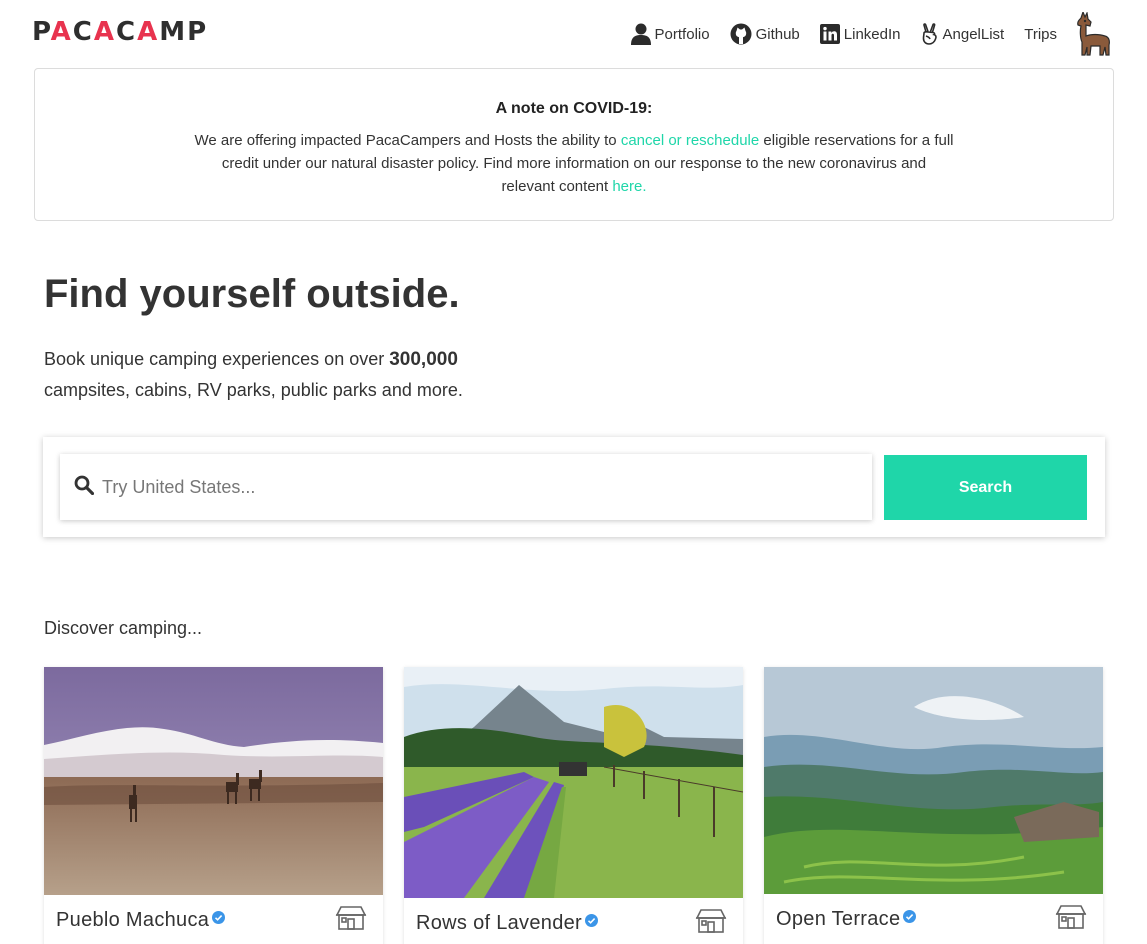 This screenshot has height=944, width=1147. I want to click on campsite-count: 300,000, so click(423, 359).